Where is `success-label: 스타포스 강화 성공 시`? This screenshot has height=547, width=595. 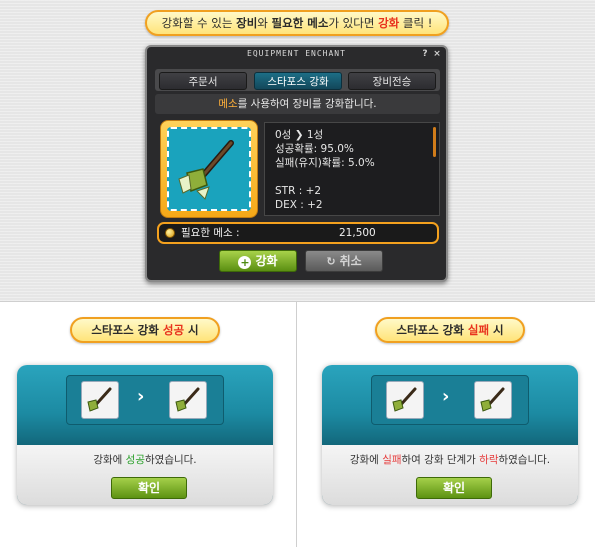 success-label: 스타포스 강화 성공 시 is located at coordinates (145, 330).